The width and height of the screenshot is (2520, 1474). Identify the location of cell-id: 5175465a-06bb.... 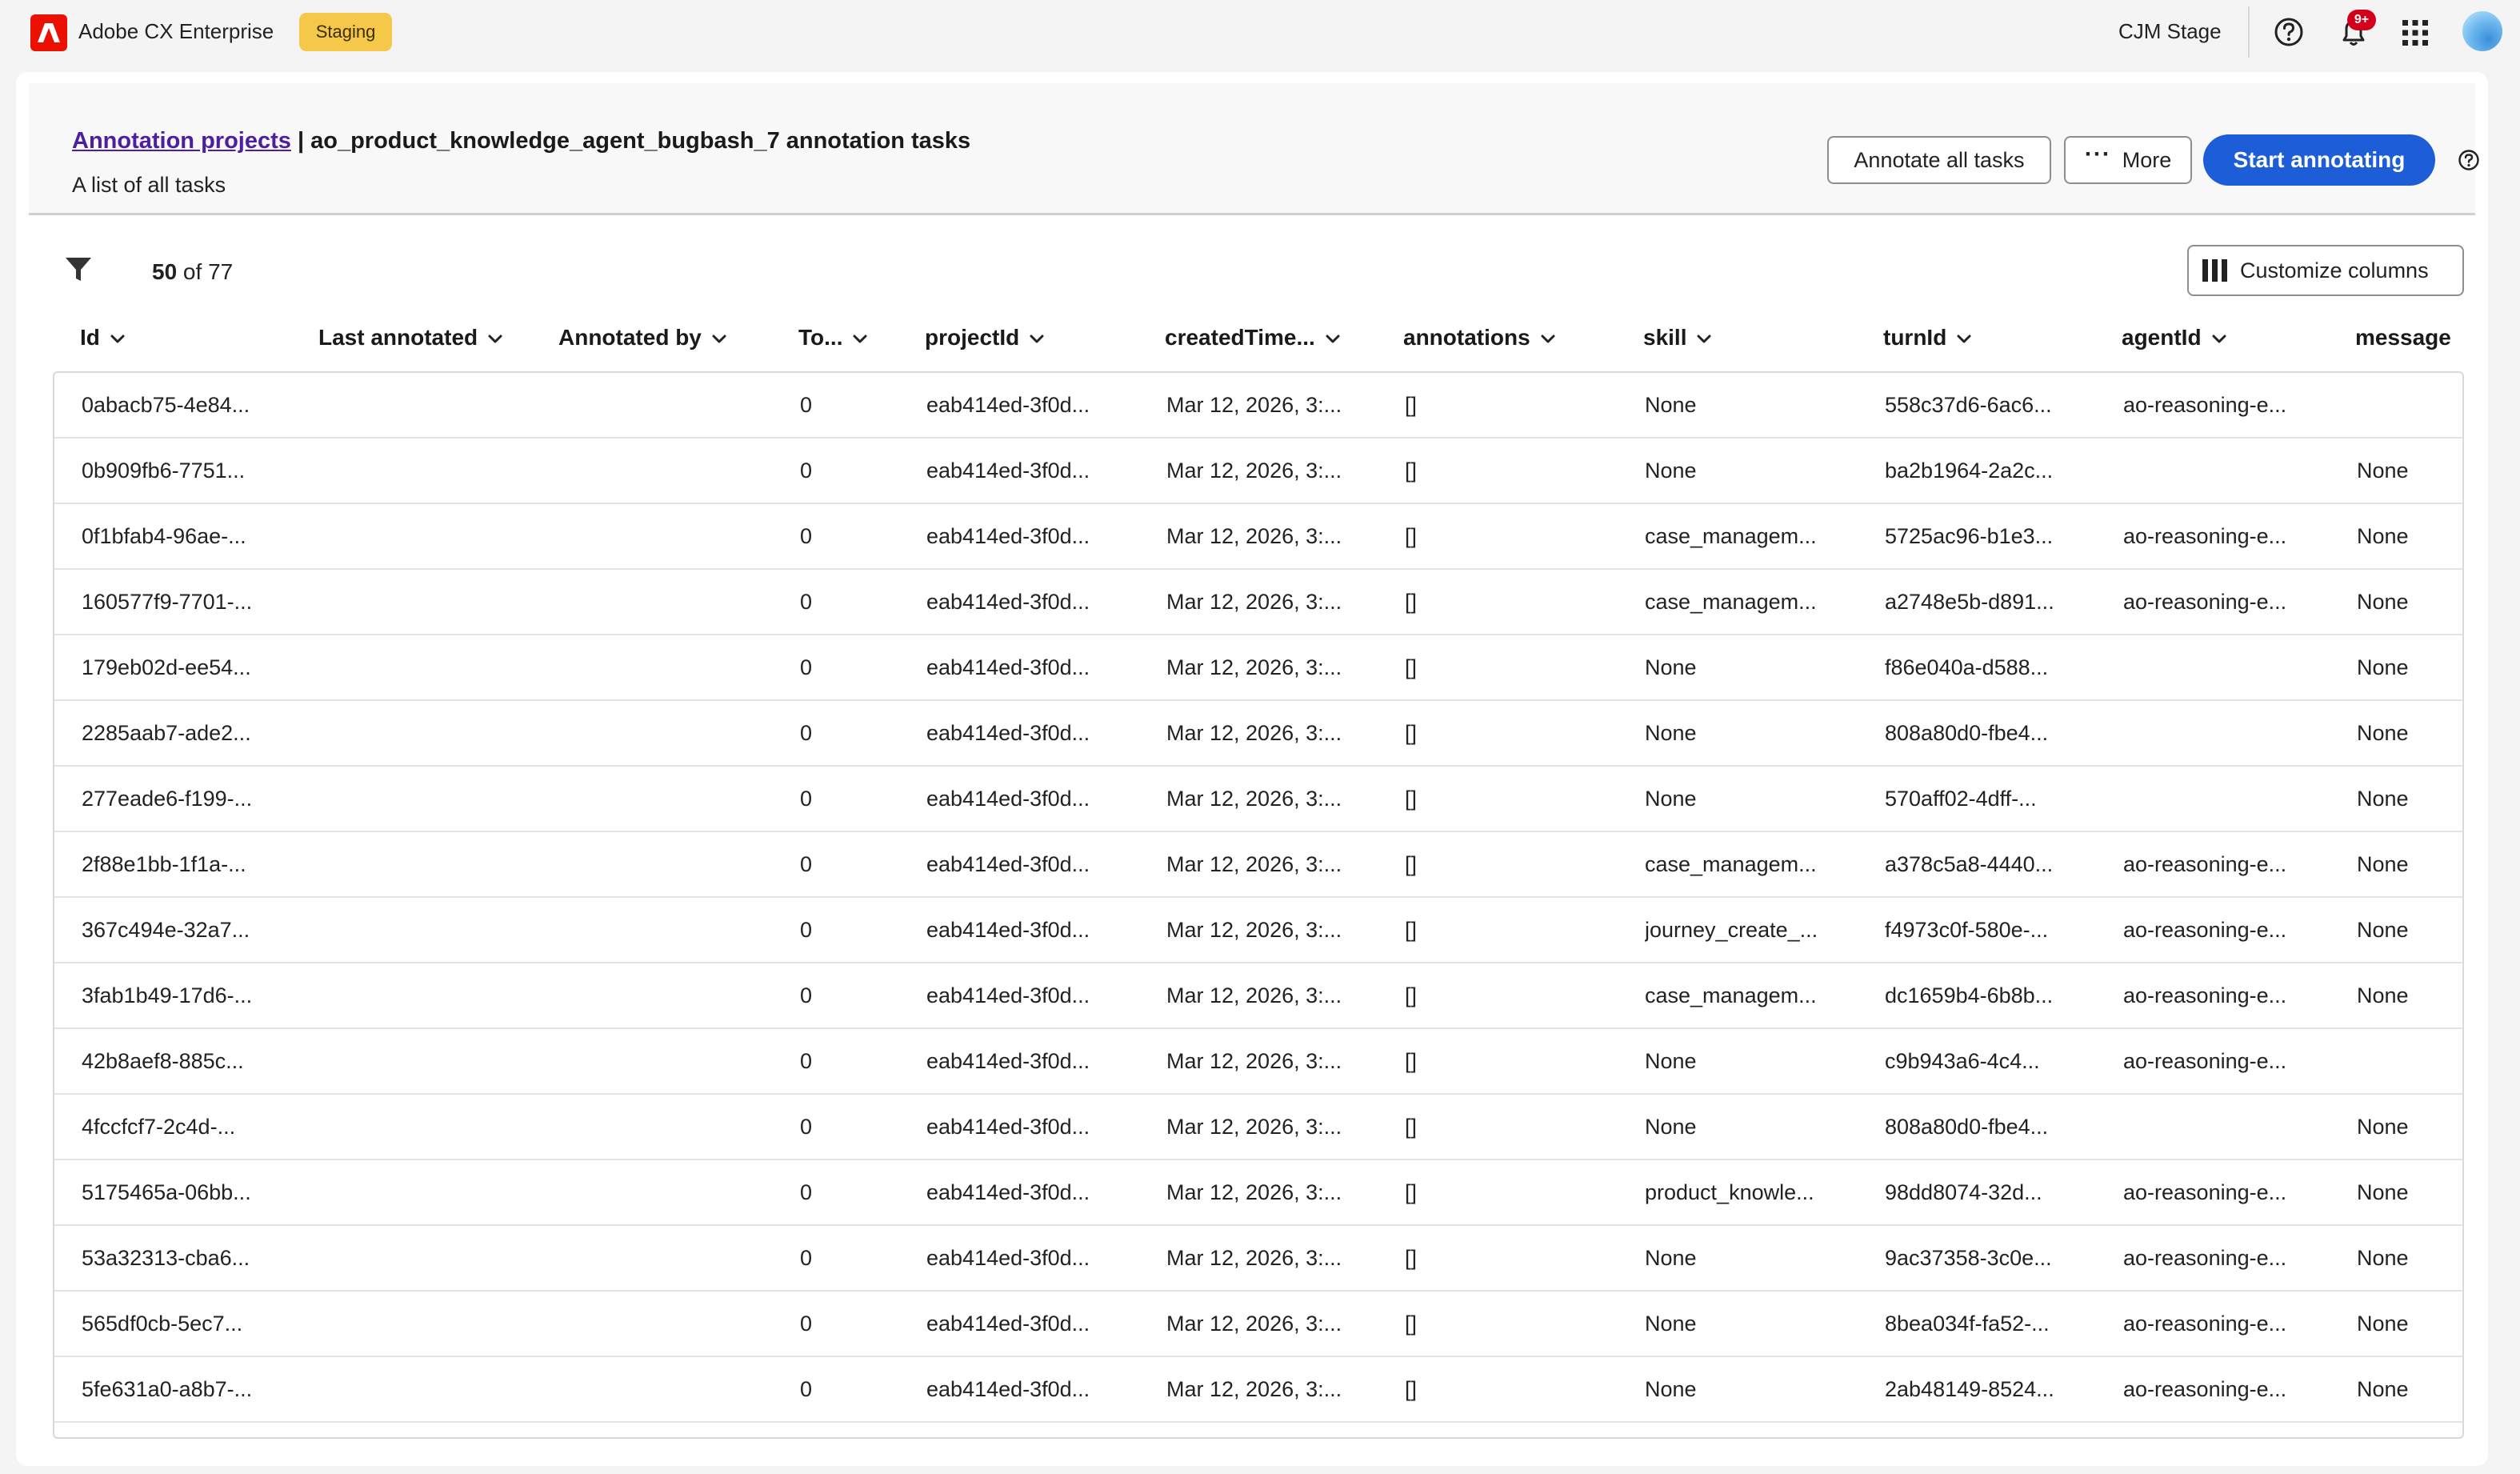
(166, 1192).